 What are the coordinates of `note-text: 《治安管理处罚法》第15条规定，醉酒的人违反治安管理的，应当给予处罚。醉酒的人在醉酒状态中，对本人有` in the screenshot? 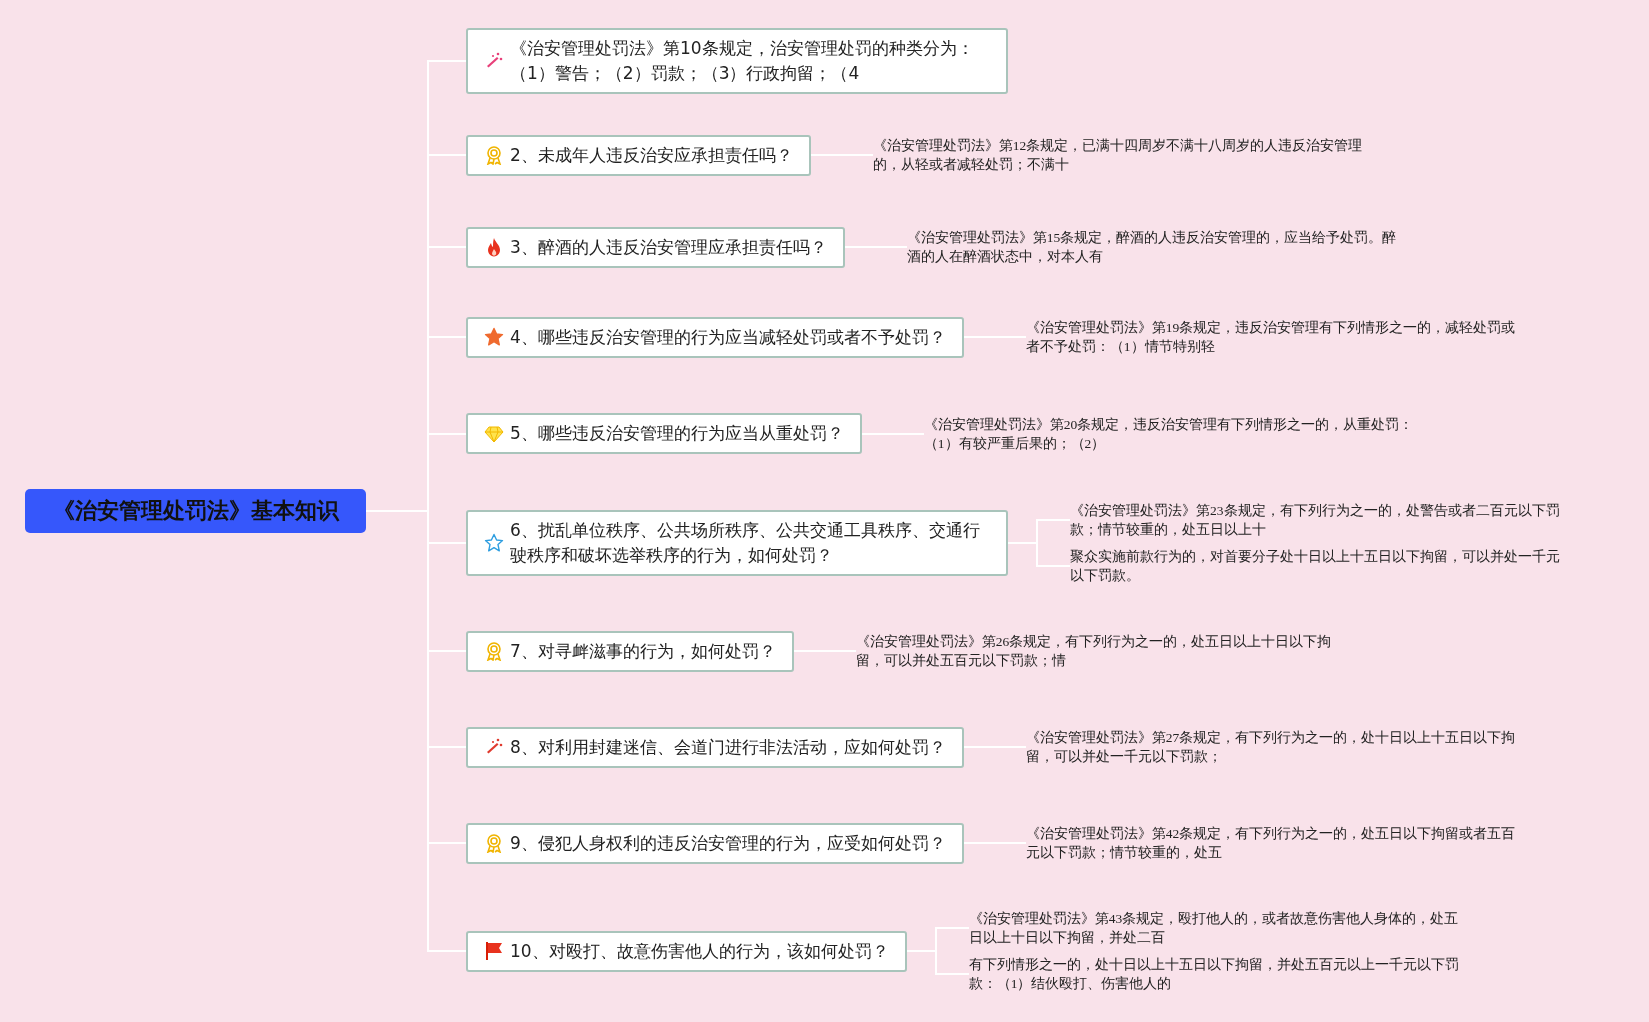 It's located at (1151, 247).